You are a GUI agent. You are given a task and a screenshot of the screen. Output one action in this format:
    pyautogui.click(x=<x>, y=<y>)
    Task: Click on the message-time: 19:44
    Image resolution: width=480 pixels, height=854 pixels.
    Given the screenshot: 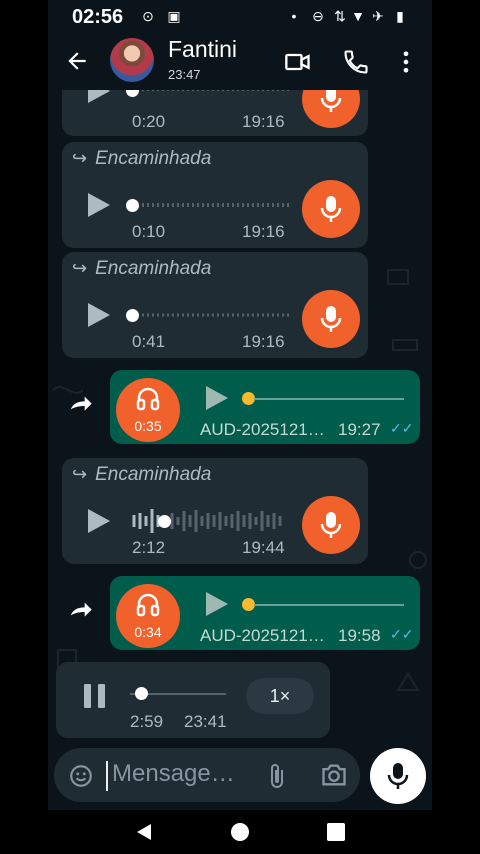 What is the action you would take?
    pyautogui.click(x=263, y=547)
    